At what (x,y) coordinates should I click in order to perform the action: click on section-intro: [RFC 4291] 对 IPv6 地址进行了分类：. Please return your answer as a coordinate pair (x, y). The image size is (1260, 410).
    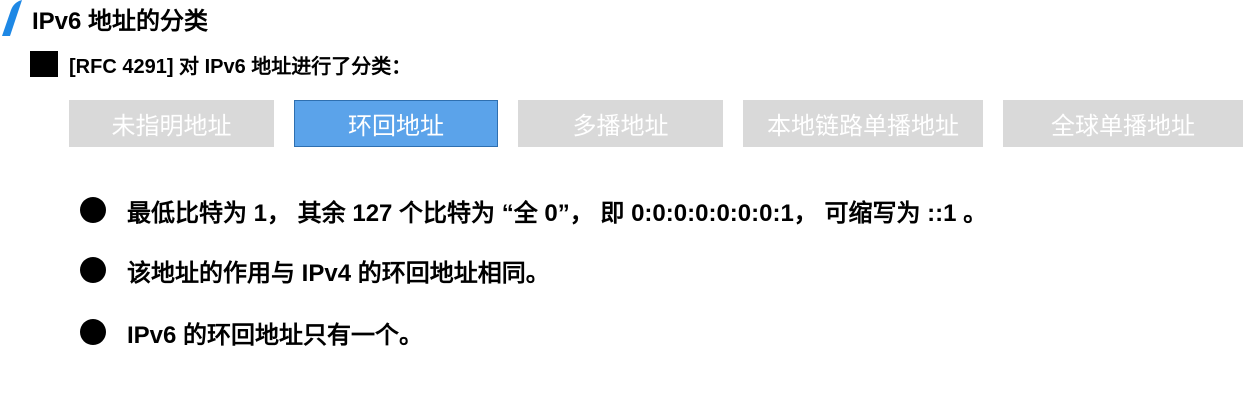
    Looking at the image, I should click on (220, 64).